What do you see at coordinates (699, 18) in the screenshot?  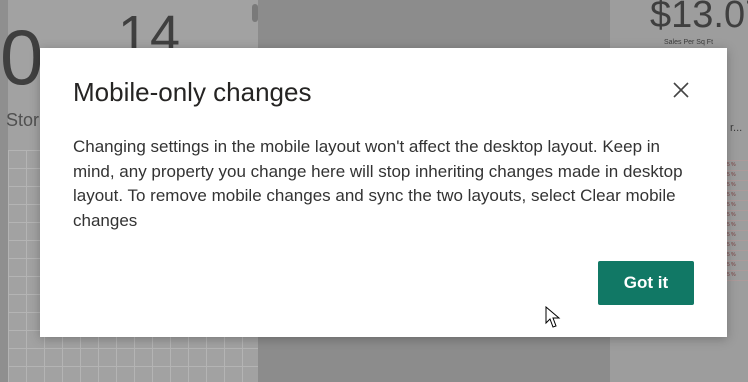 I see `kpi-value-price: $13.07` at bounding box center [699, 18].